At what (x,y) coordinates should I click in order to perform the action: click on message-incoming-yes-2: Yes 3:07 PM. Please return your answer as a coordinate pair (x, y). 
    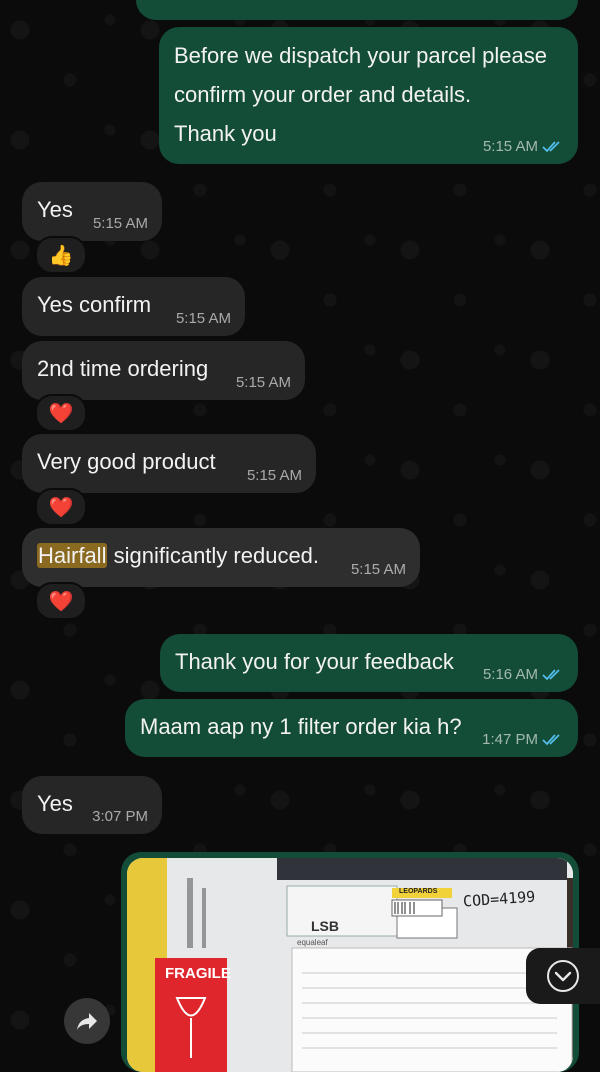
    Looking at the image, I should click on (92, 805).